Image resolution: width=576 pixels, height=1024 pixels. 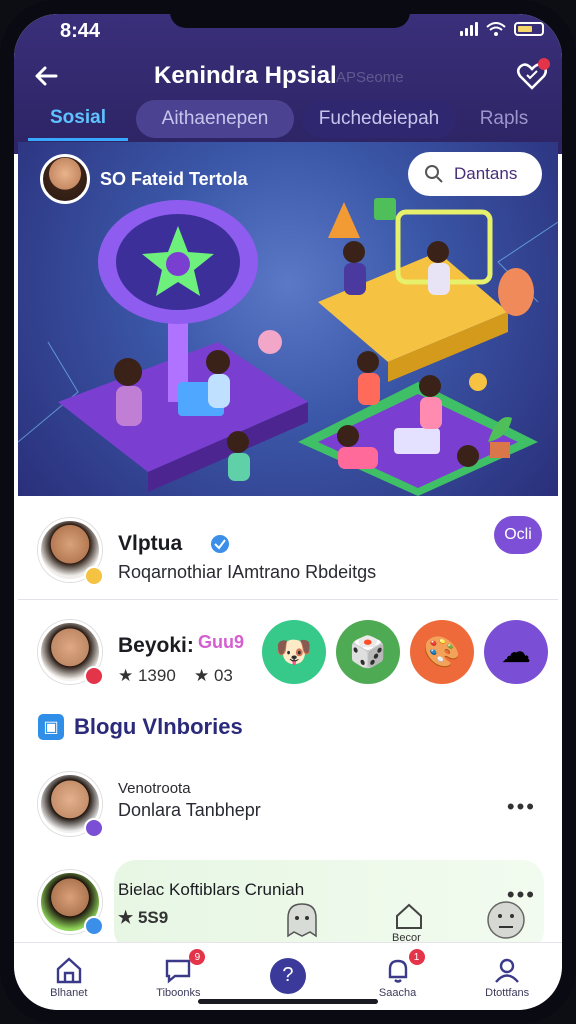 What do you see at coordinates (442, 652) in the screenshot?
I see `palette-sticker-icon: 🎨` at bounding box center [442, 652].